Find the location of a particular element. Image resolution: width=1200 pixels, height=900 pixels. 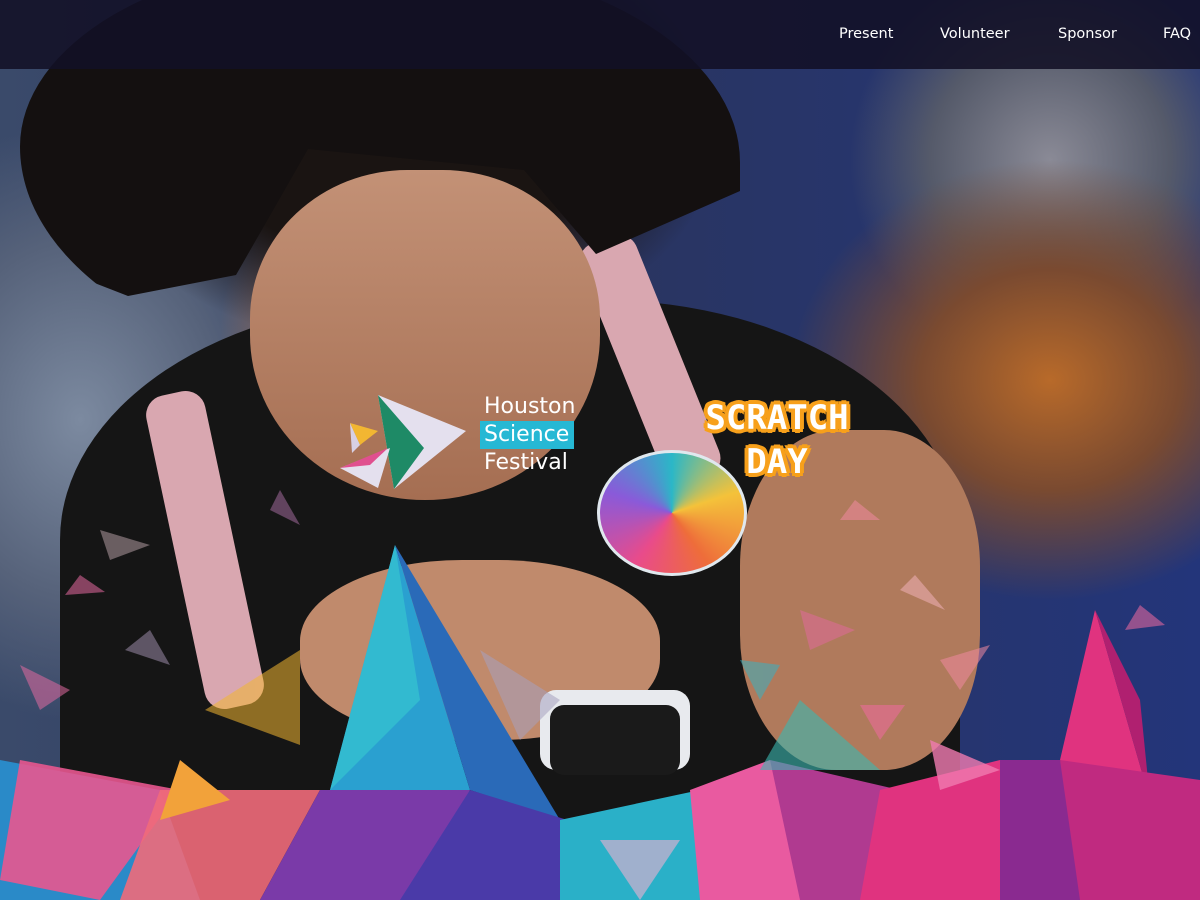

site-logo-text: Houston Science Festival is located at coordinates (528, 435).